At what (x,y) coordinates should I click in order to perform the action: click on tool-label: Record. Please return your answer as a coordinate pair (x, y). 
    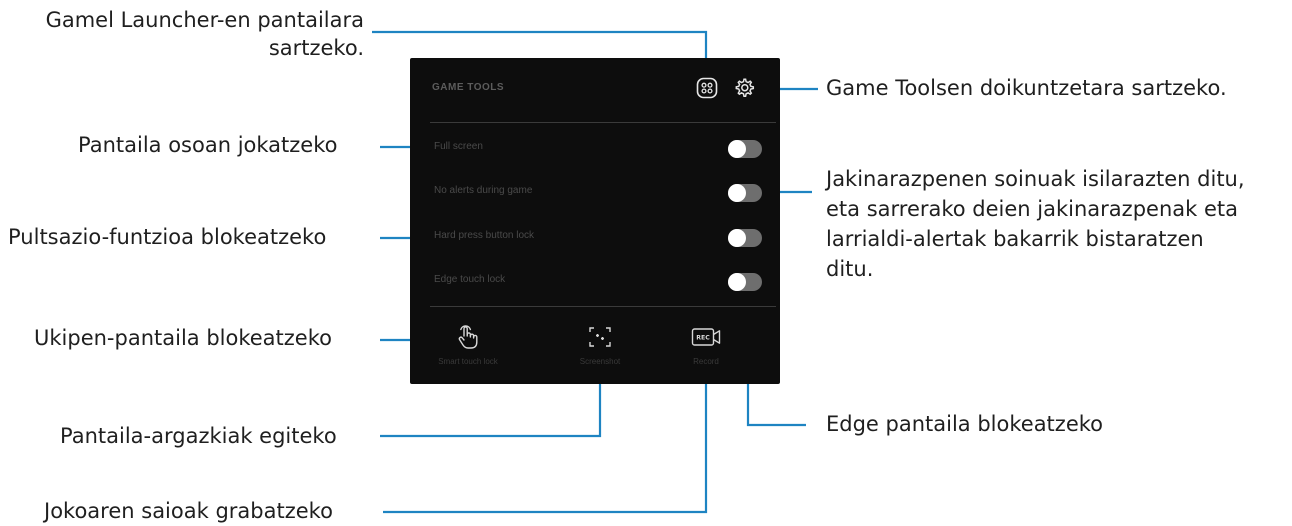
    Looking at the image, I should click on (706, 361).